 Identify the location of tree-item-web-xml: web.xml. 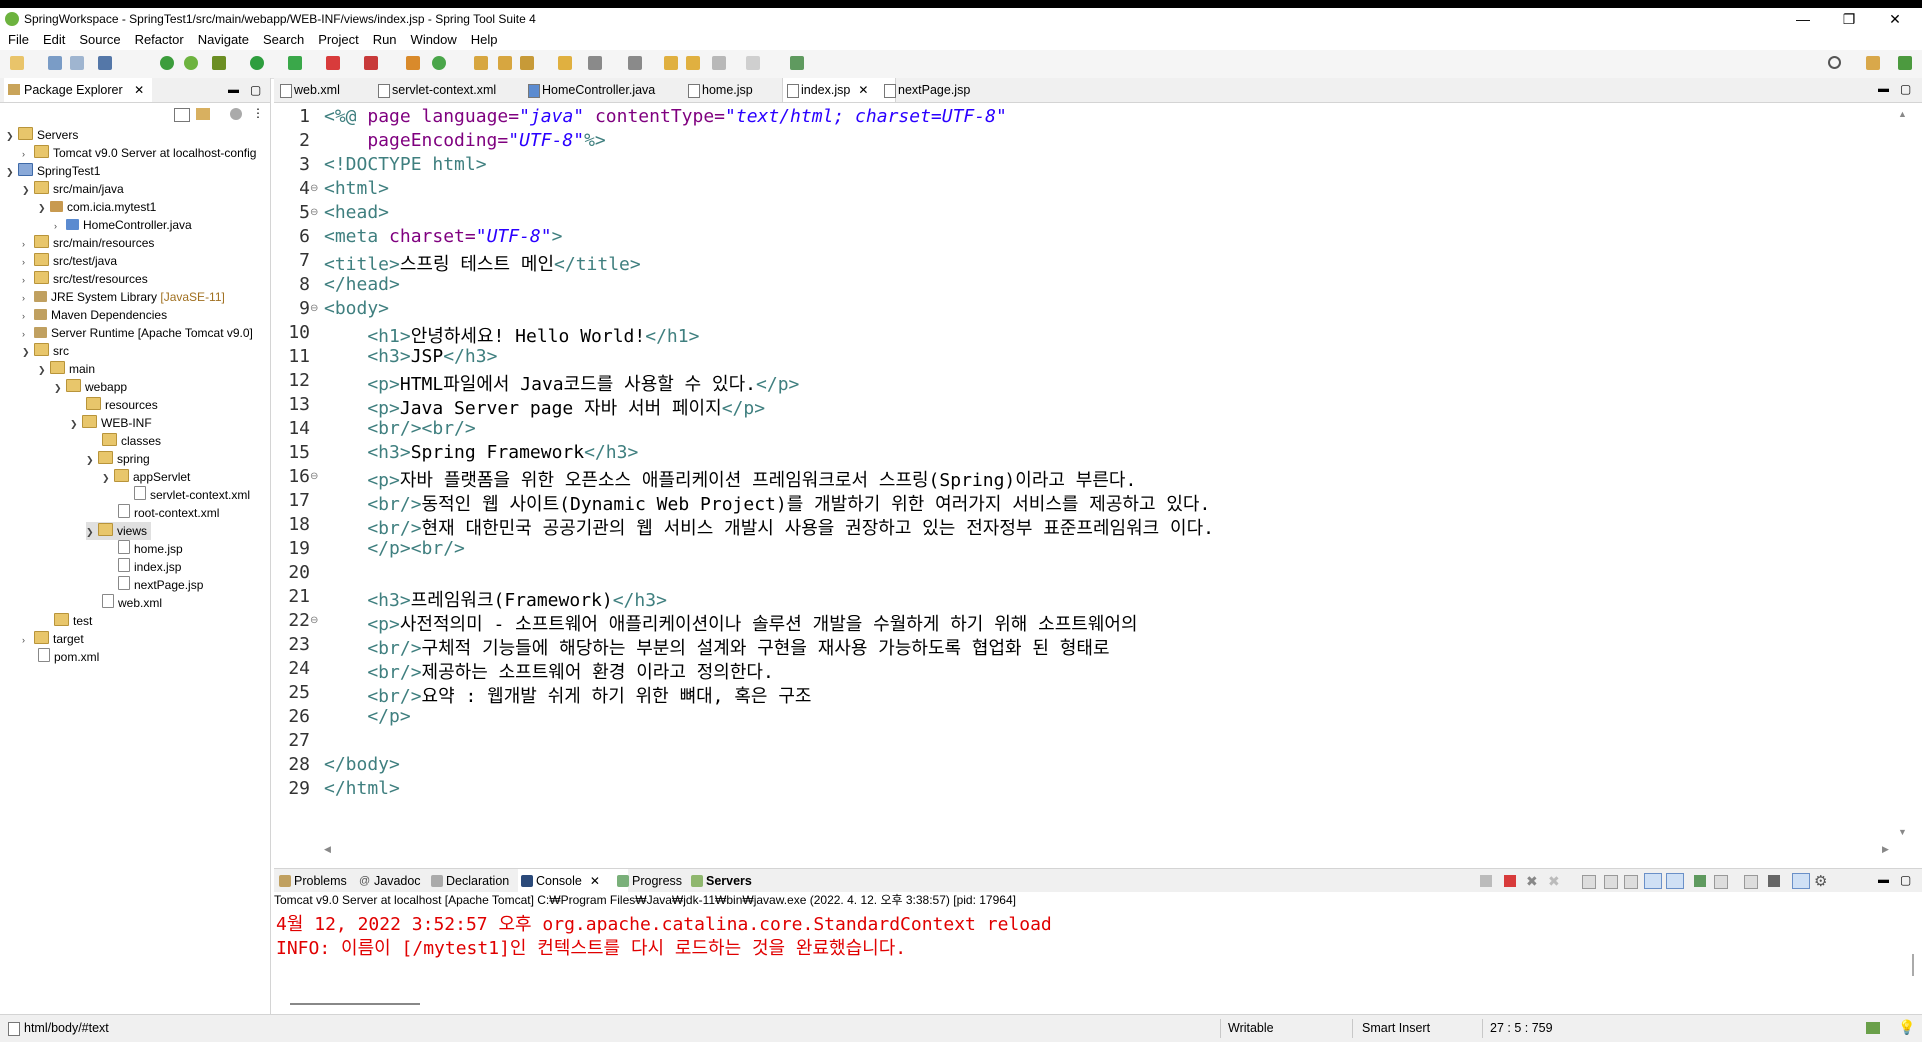
(132, 603).